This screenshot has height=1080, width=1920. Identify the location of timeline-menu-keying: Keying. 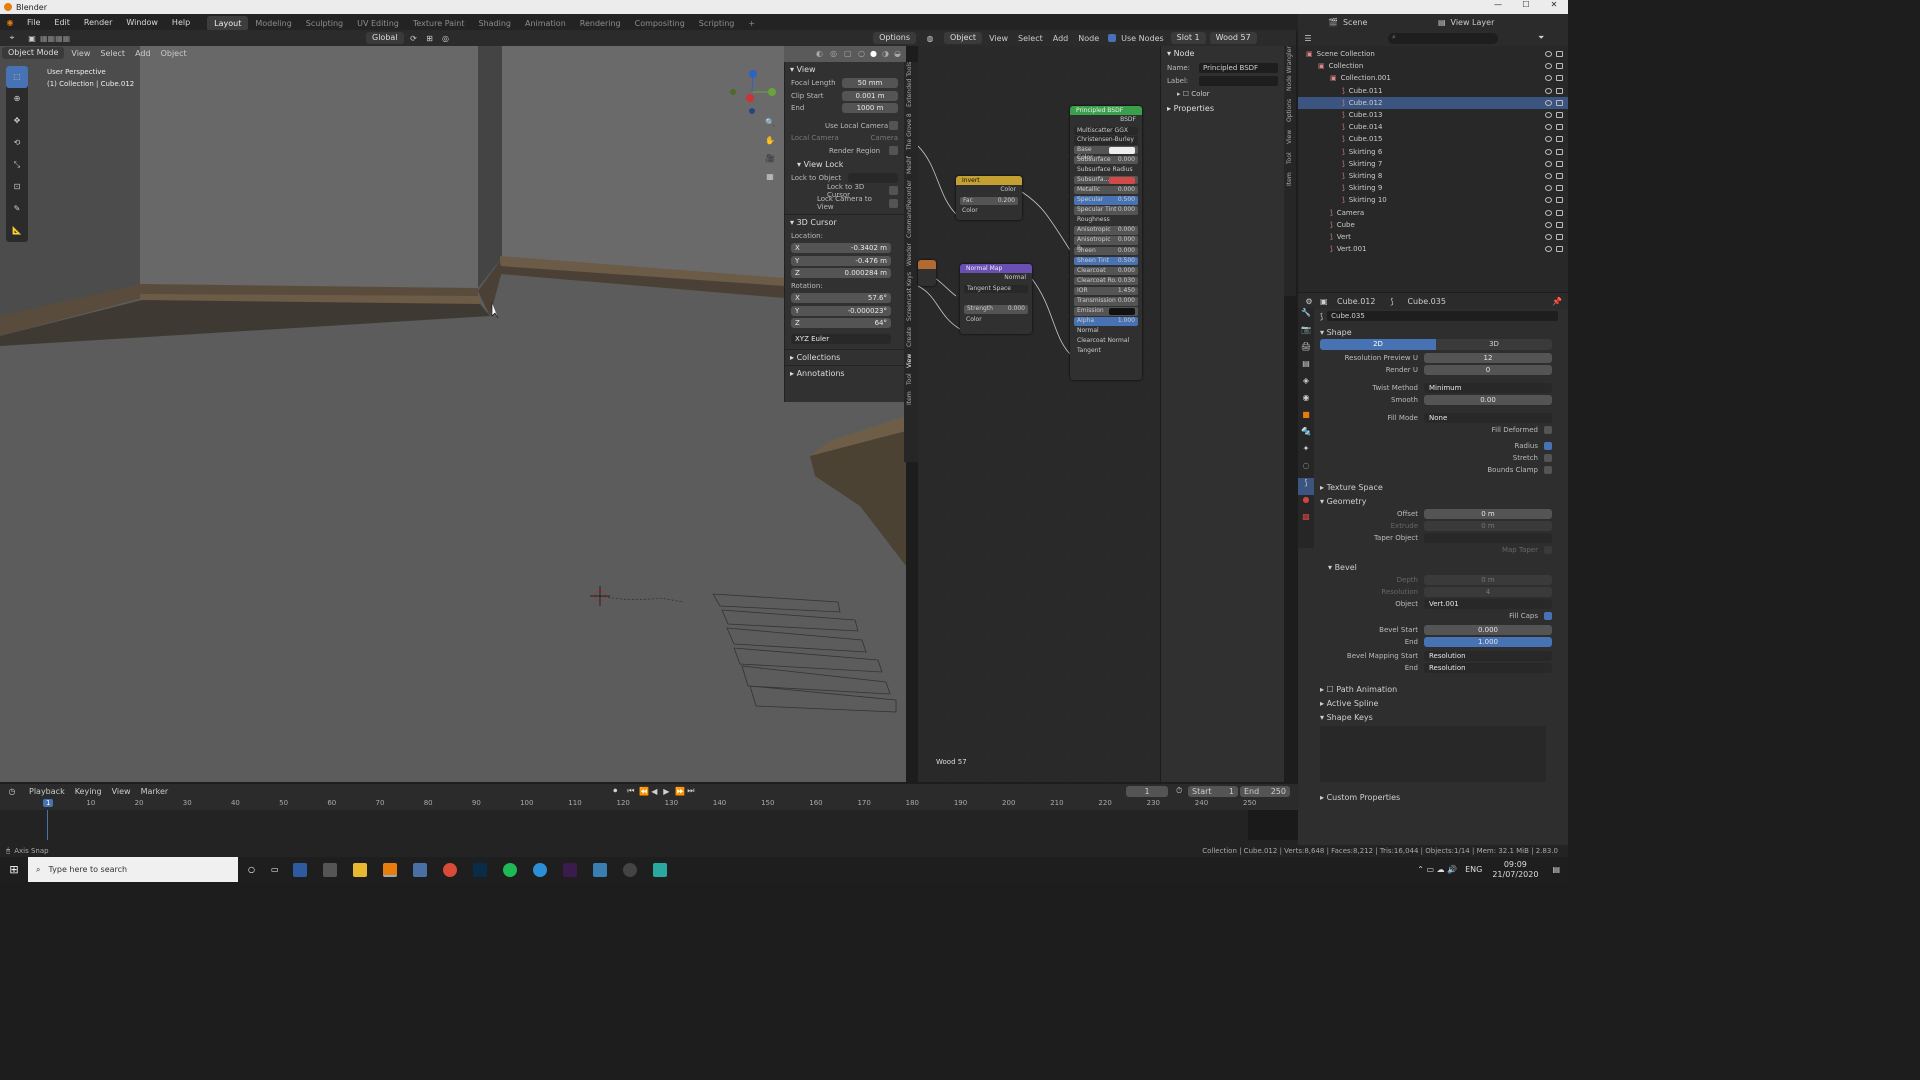
(88, 791).